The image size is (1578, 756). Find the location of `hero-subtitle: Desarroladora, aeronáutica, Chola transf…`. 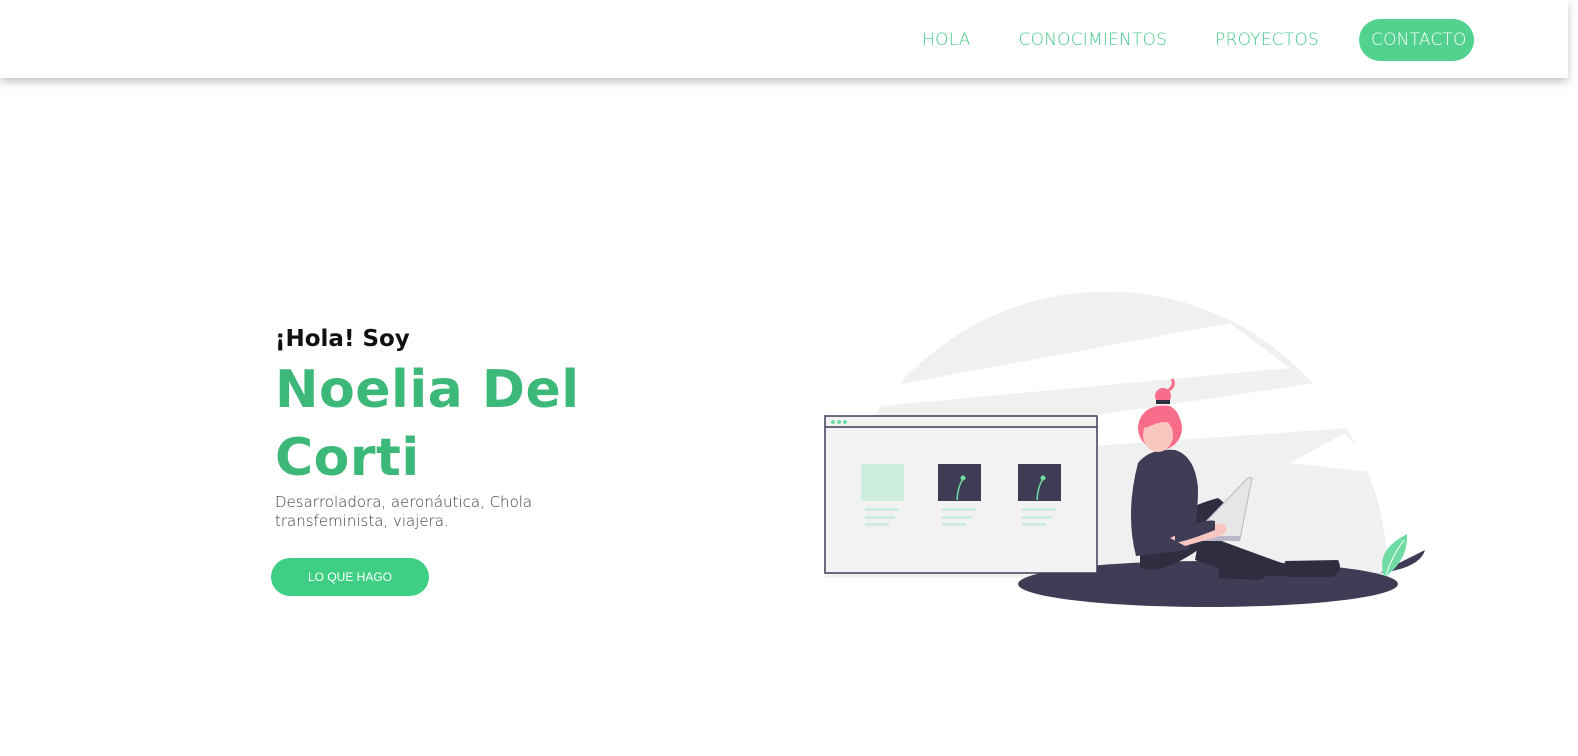

hero-subtitle: Desarroladora, aeronáutica, Chola transf… is located at coordinates (404, 511).